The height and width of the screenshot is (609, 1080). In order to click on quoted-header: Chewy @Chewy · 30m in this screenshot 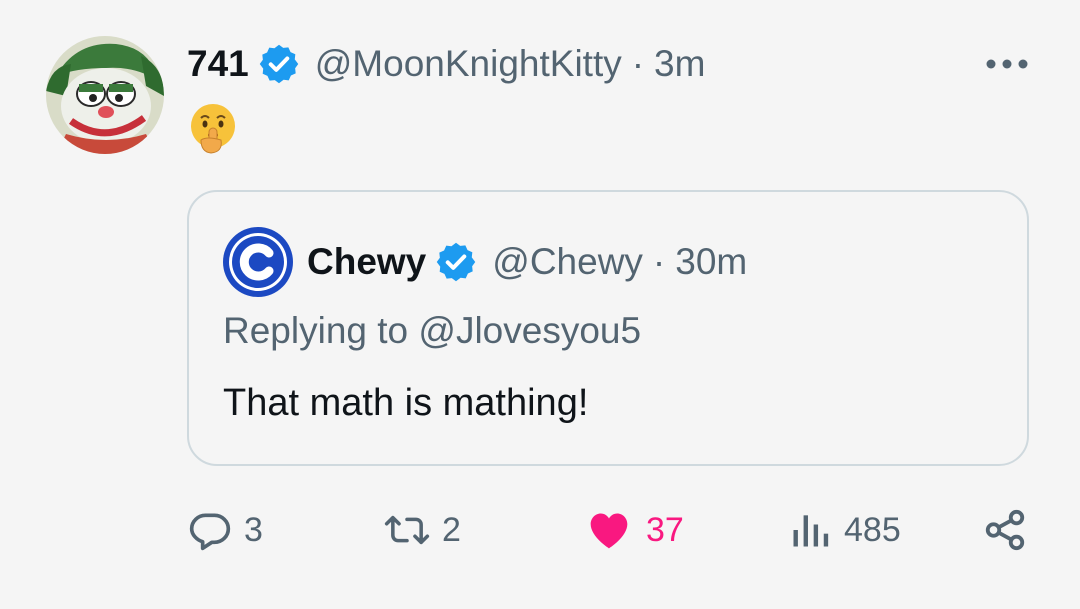, I will do `click(485, 262)`.